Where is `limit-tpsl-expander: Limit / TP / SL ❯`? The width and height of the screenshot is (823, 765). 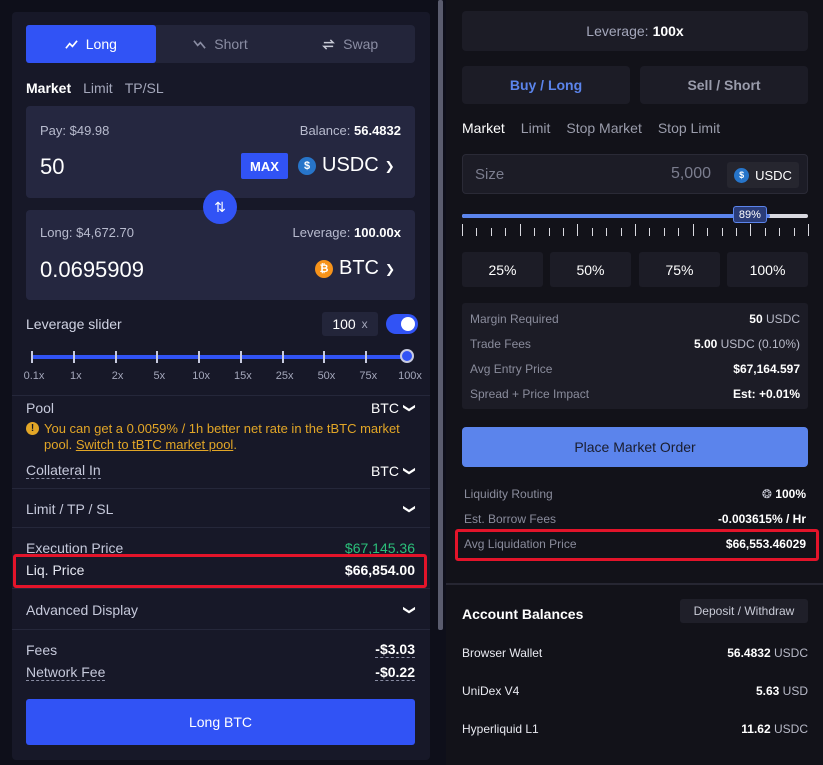
limit-tpsl-expander: Limit / TP / SL ❯ is located at coordinates (221, 509).